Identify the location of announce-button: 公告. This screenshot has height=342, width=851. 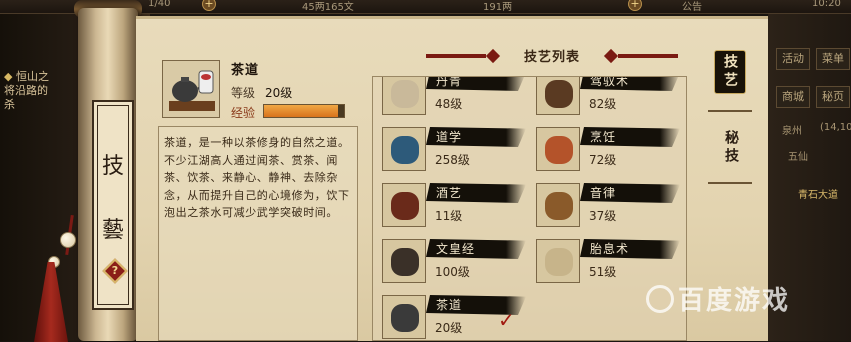
(692, 6).